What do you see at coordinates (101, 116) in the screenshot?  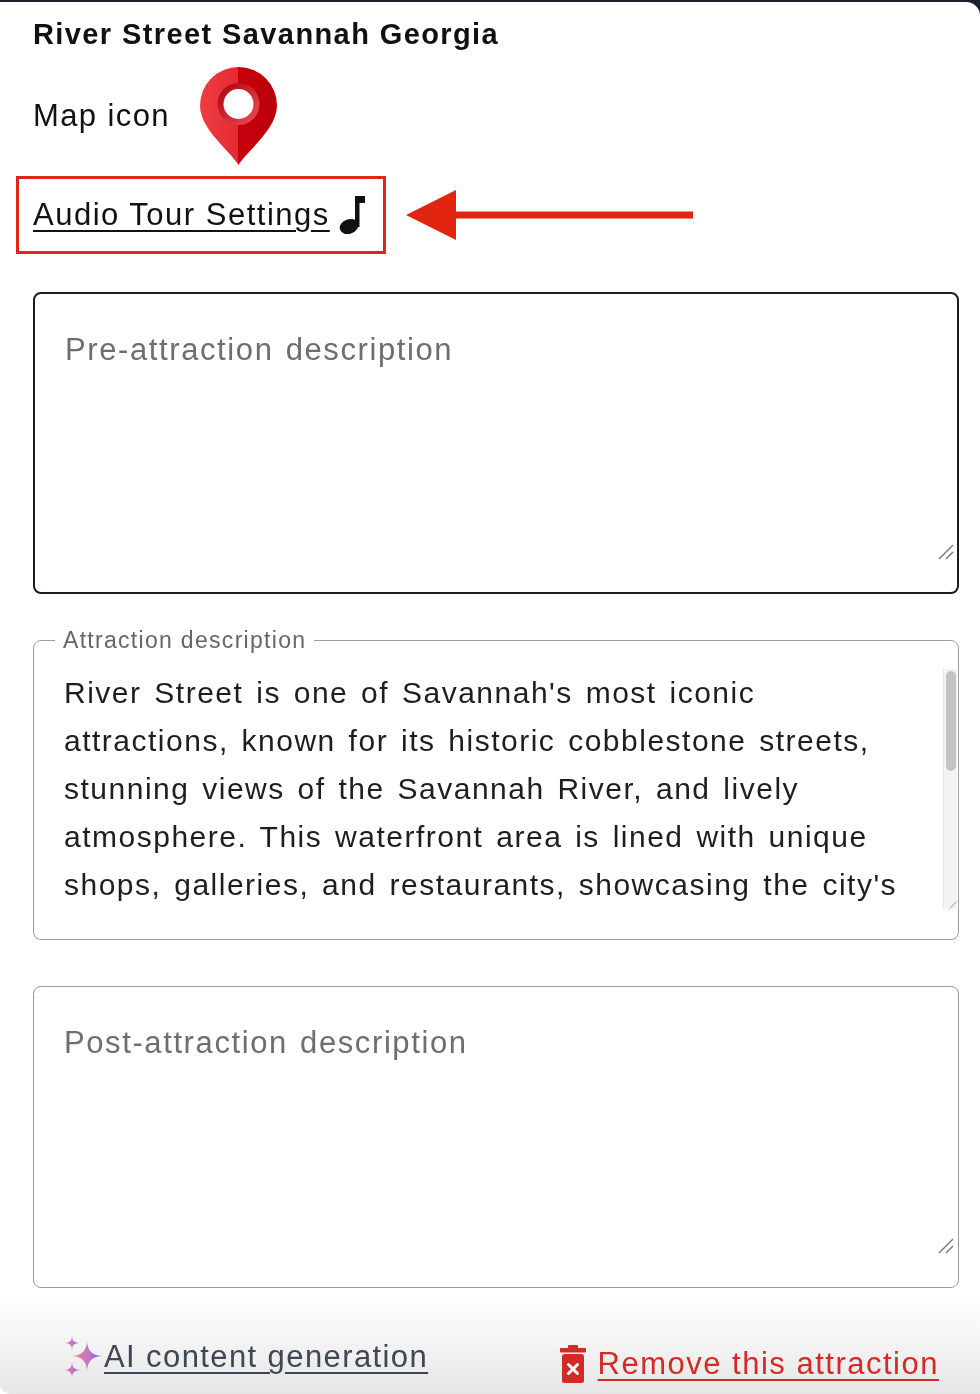 I see `map-icon-label: Map icon` at bounding box center [101, 116].